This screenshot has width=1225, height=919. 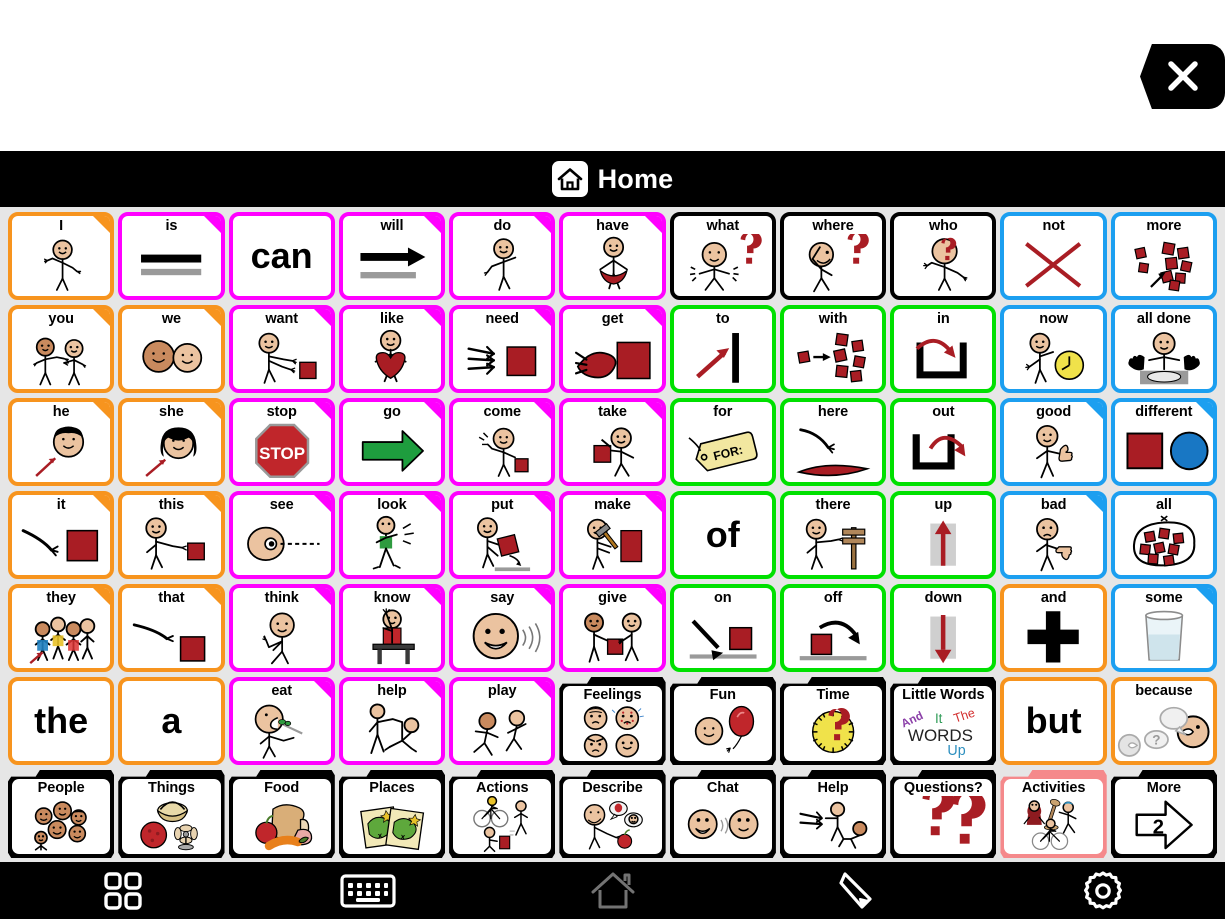 What do you see at coordinates (612, 628) in the screenshot?
I see `word-cell-give: give` at bounding box center [612, 628].